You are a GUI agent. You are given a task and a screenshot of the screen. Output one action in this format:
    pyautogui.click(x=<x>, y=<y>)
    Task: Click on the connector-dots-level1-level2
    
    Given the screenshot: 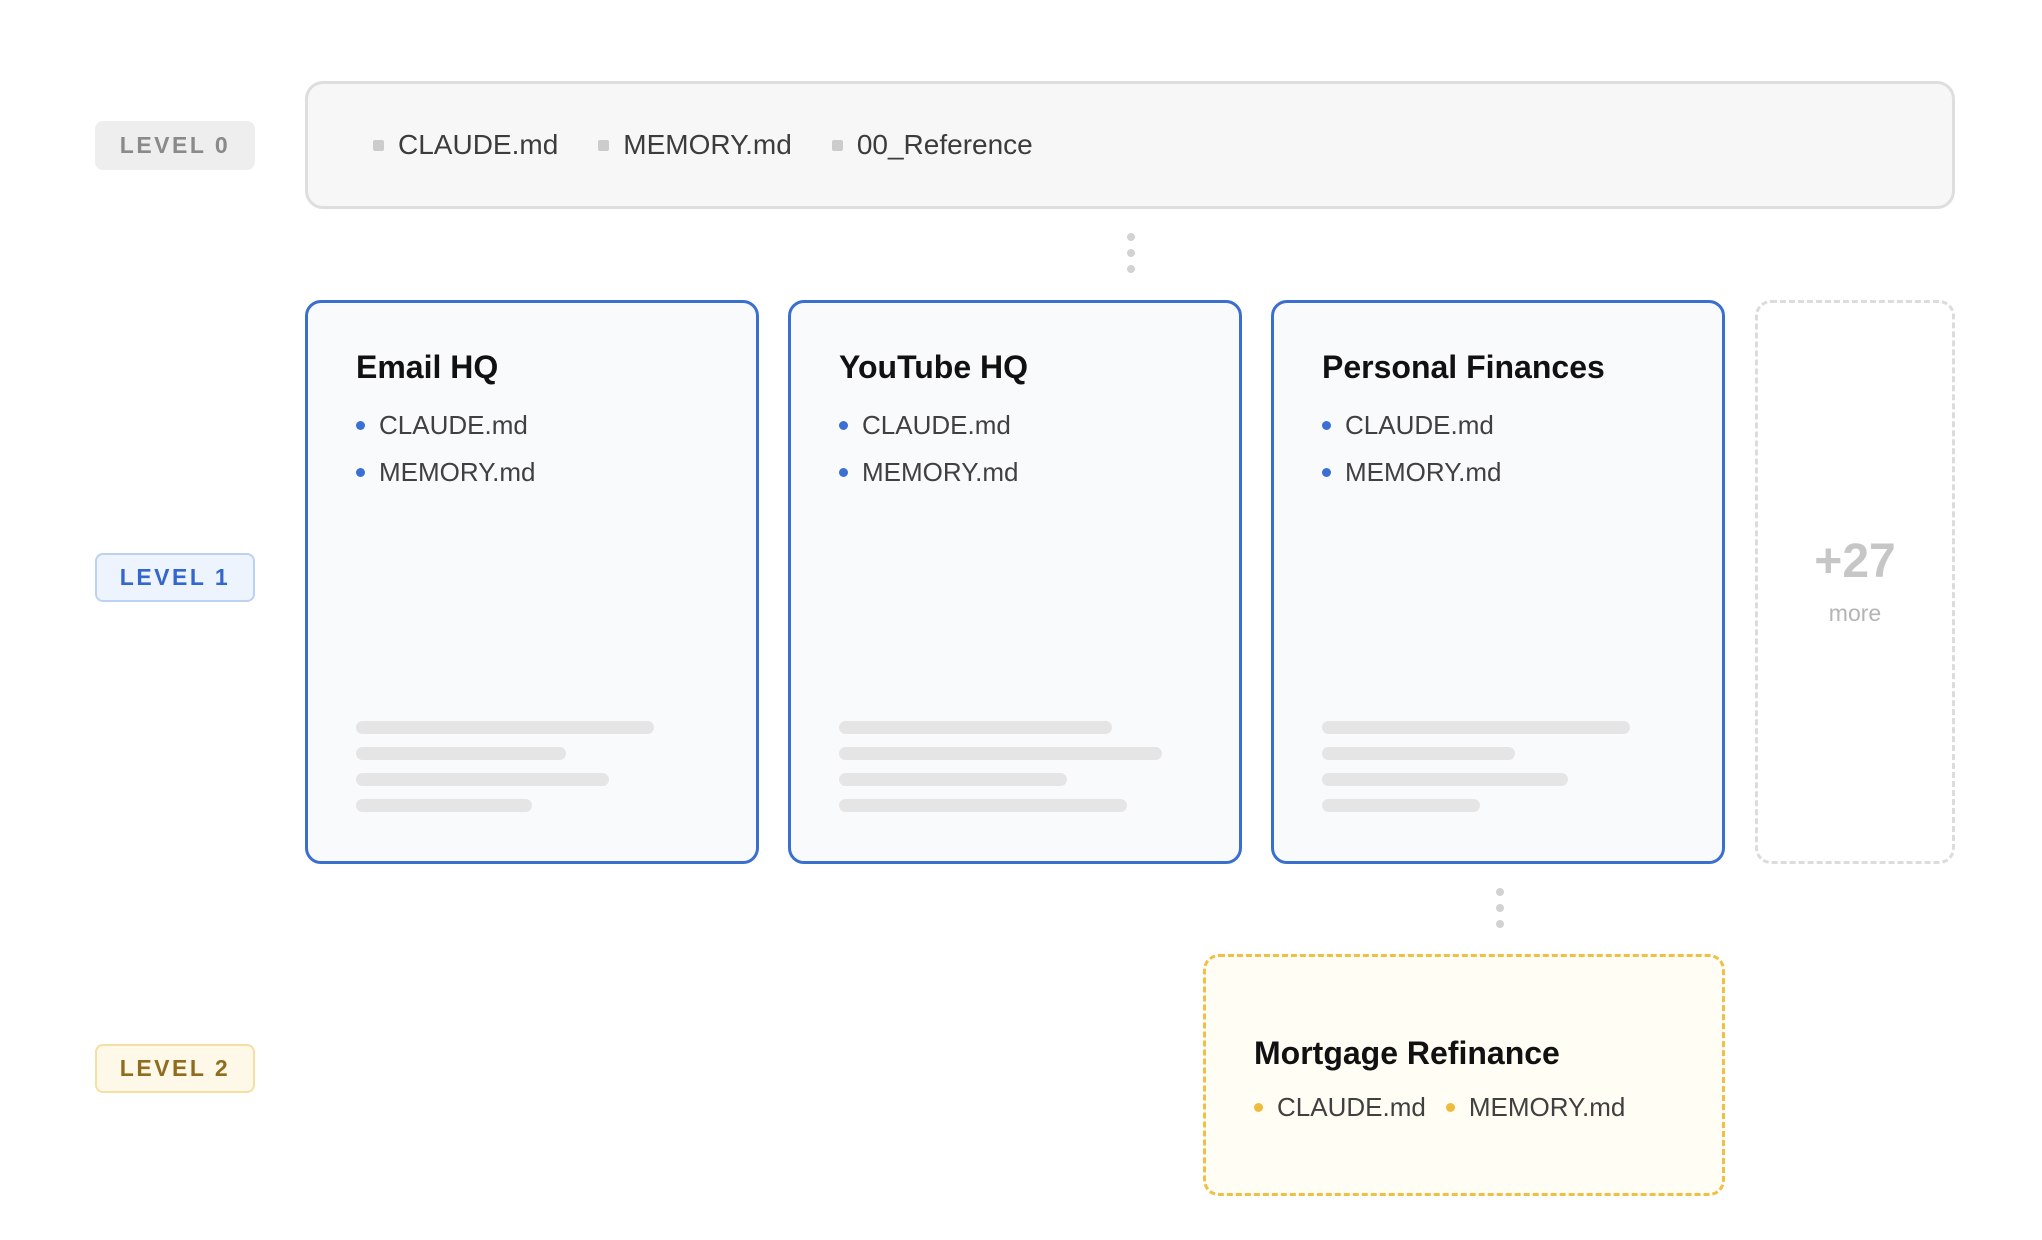 What is the action you would take?
    pyautogui.click(x=1500, y=912)
    